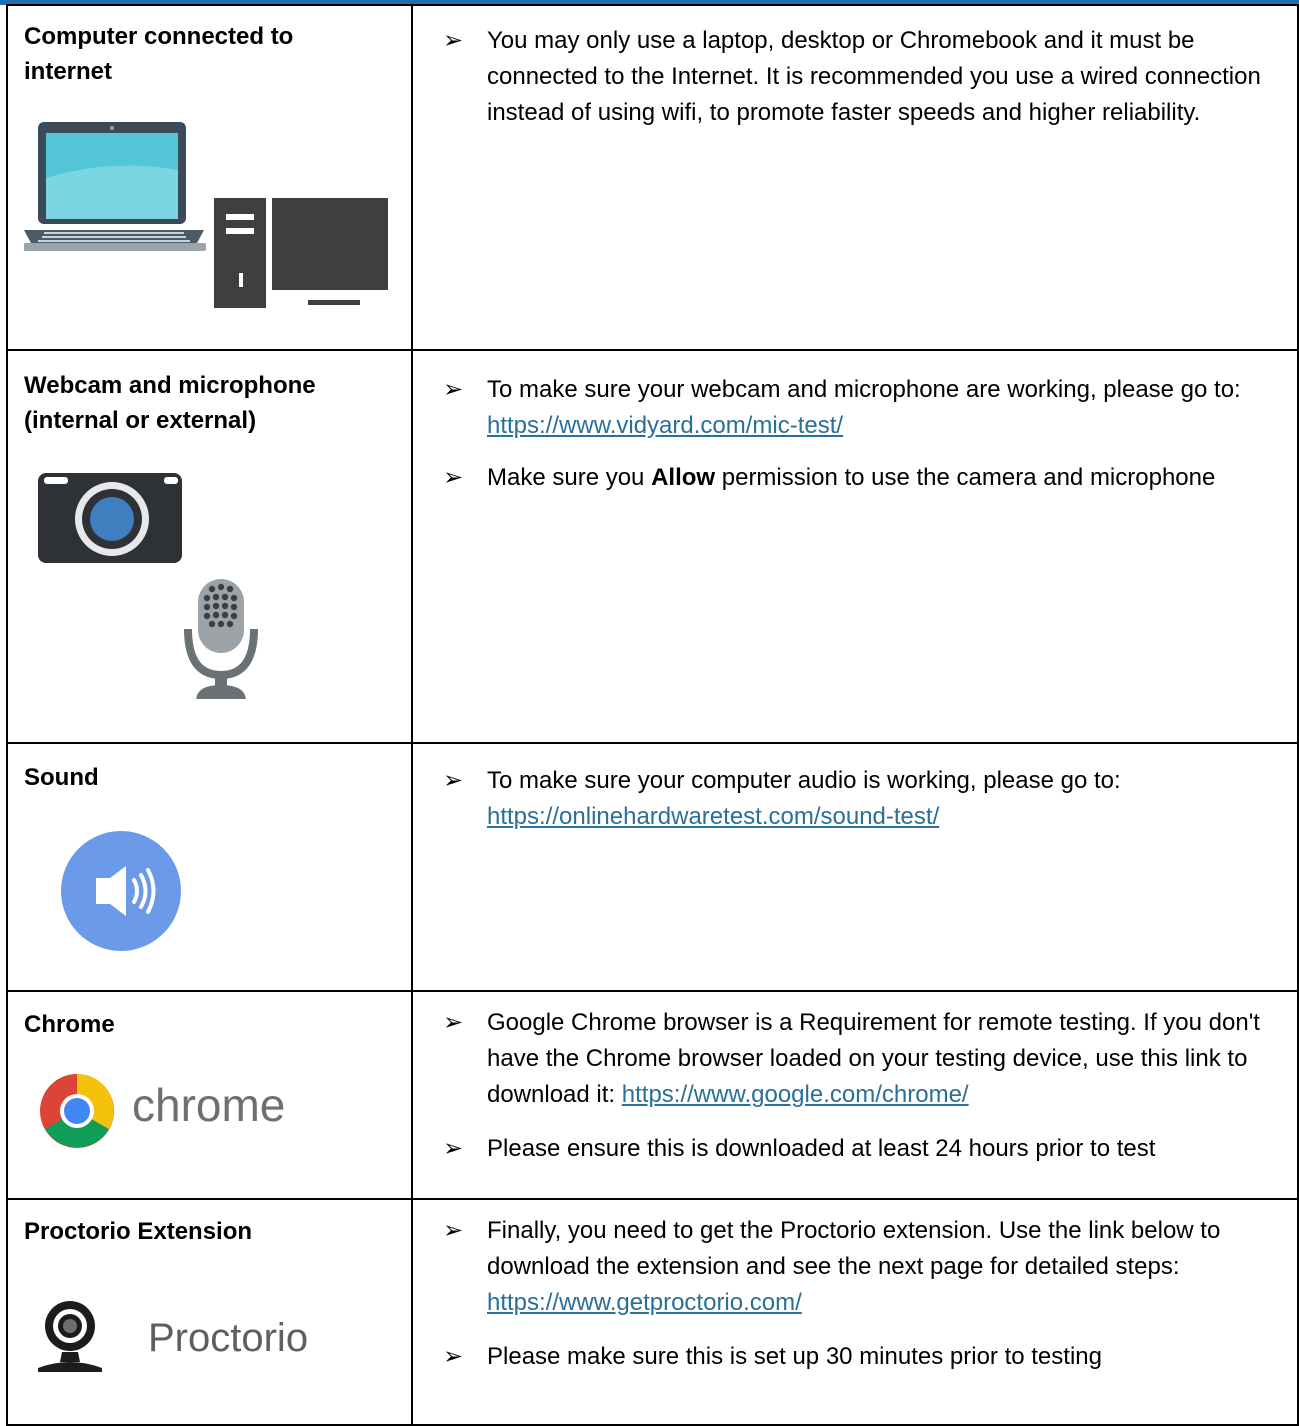  I want to click on label-cell: Chrome chrome, so click(209, 1095).